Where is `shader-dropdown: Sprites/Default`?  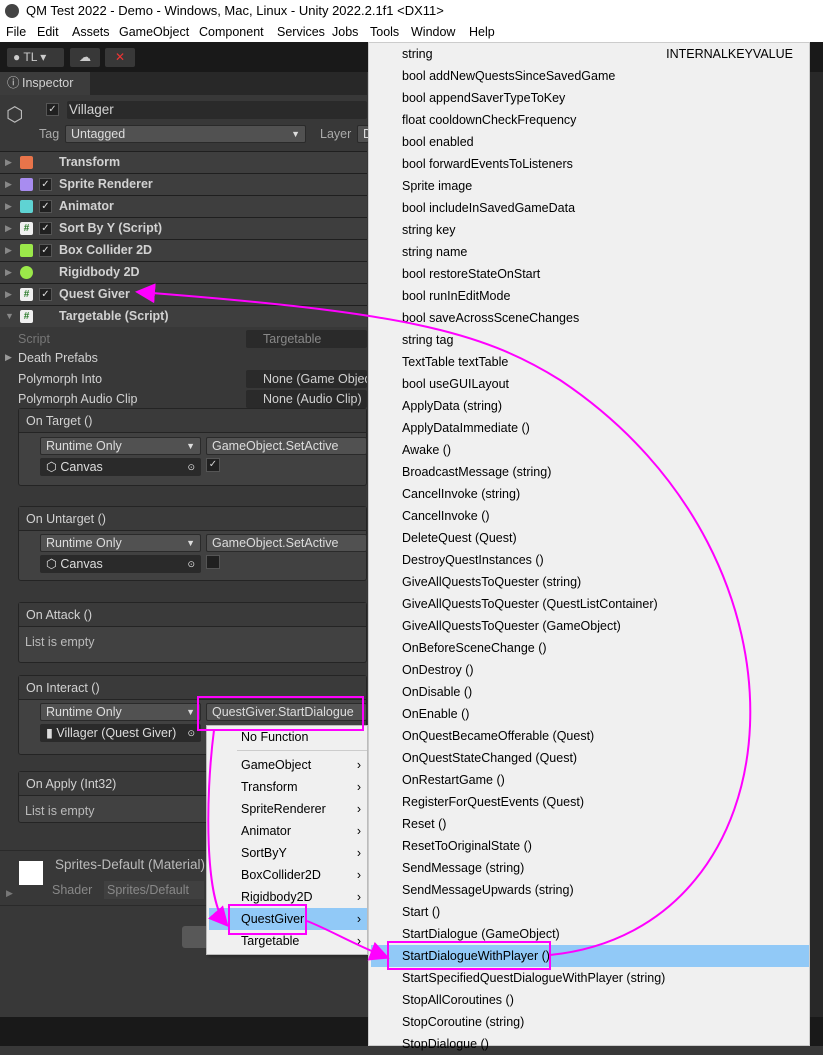
shader-dropdown: Sprites/Default is located at coordinates (154, 890).